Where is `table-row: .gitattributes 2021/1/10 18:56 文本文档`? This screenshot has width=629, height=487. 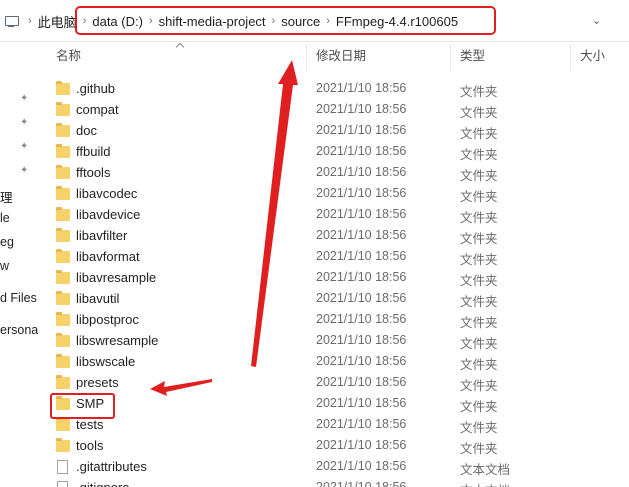
table-row: .gitattributes 2021/1/10 18:56 文本文档 is located at coordinates (339, 467).